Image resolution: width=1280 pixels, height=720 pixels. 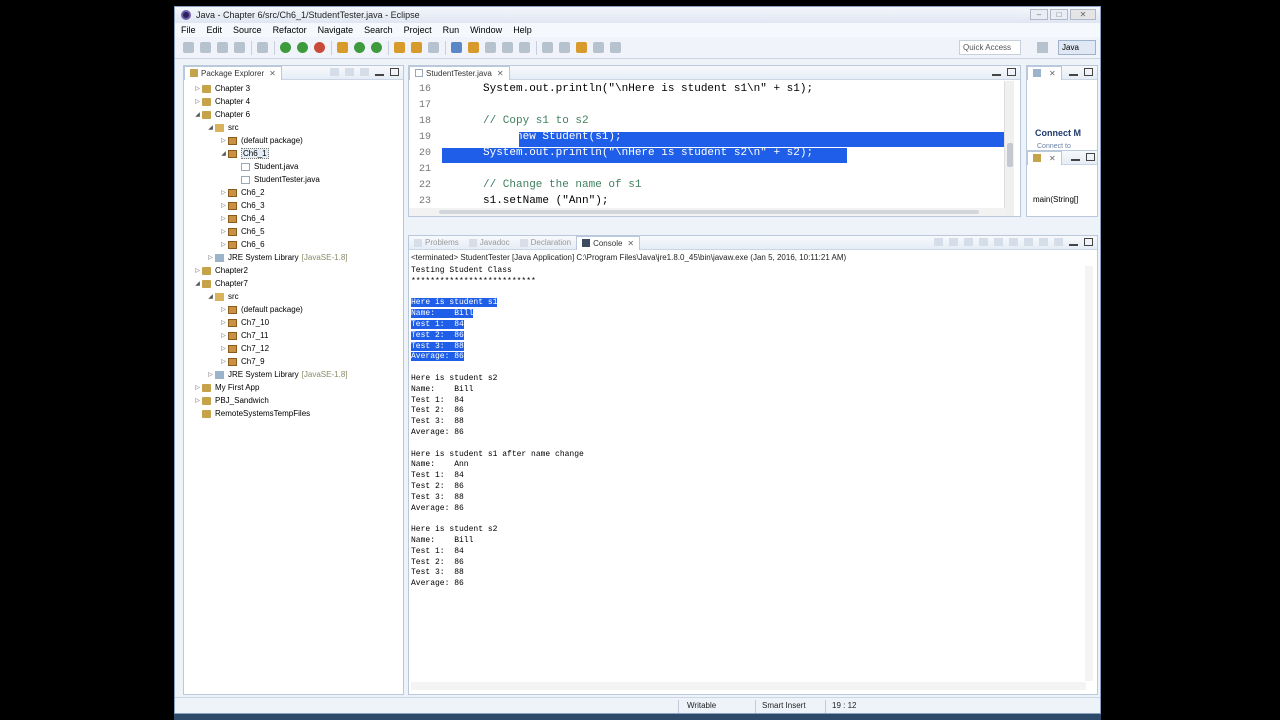 What do you see at coordinates (188, 47) in the screenshot?
I see `new-icon` at bounding box center [188, 47].